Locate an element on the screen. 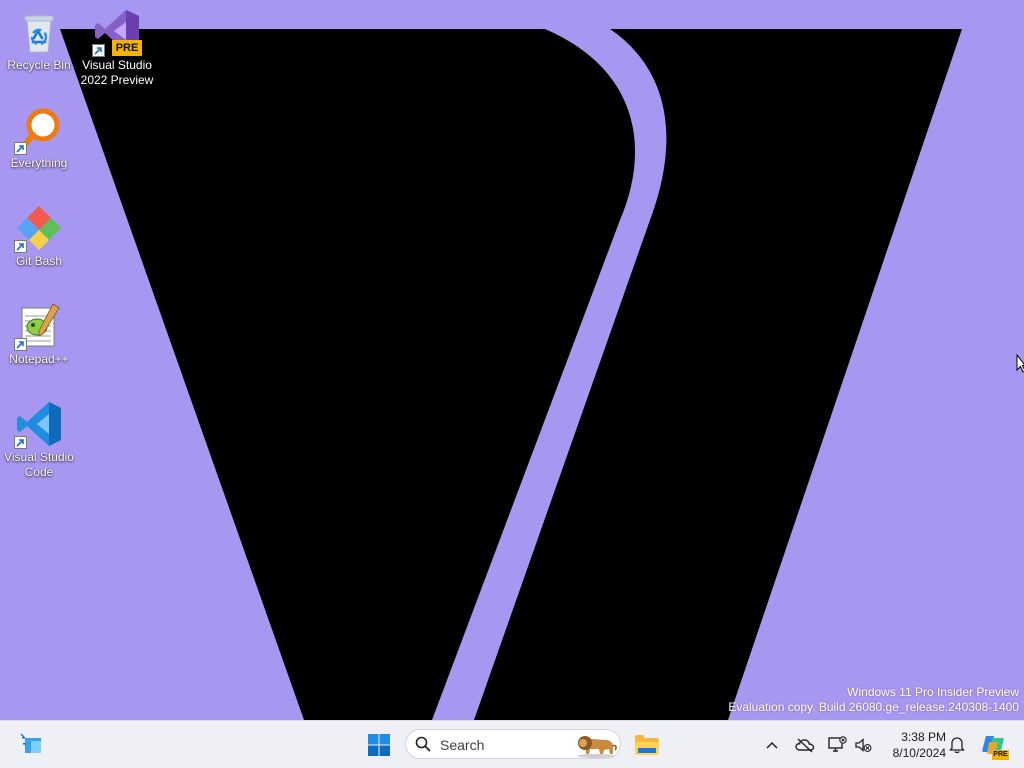  copilot-icon: PRE is located at coordinates (994, 746).